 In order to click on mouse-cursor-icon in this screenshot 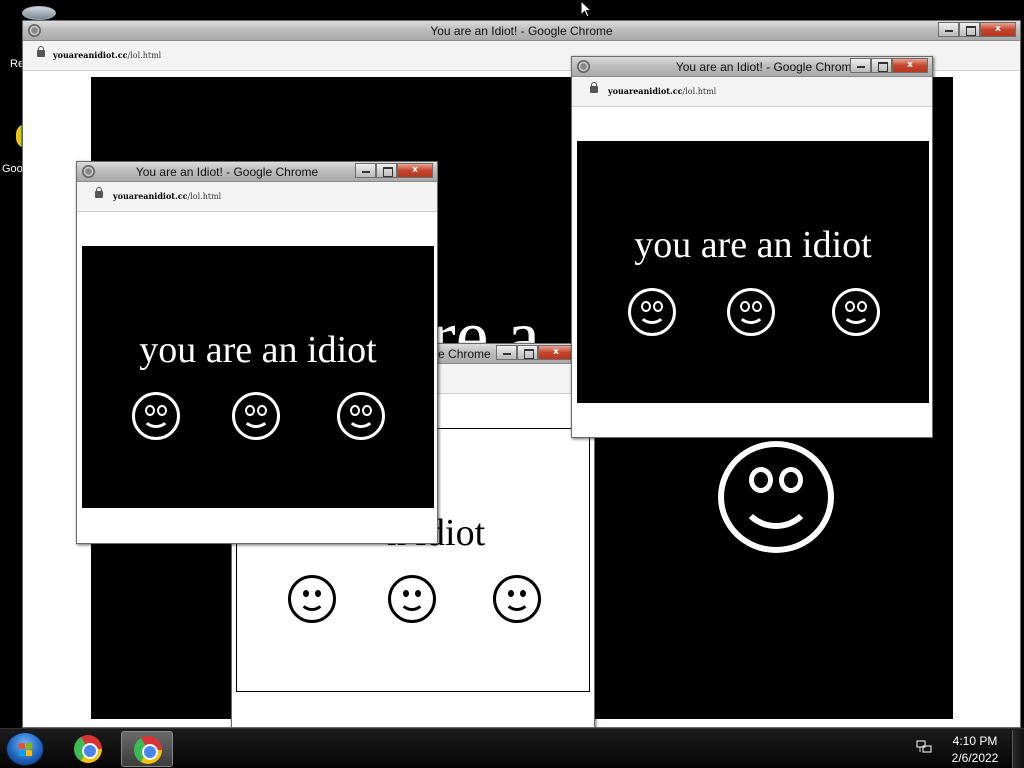, I will do `click(586, 9)`.